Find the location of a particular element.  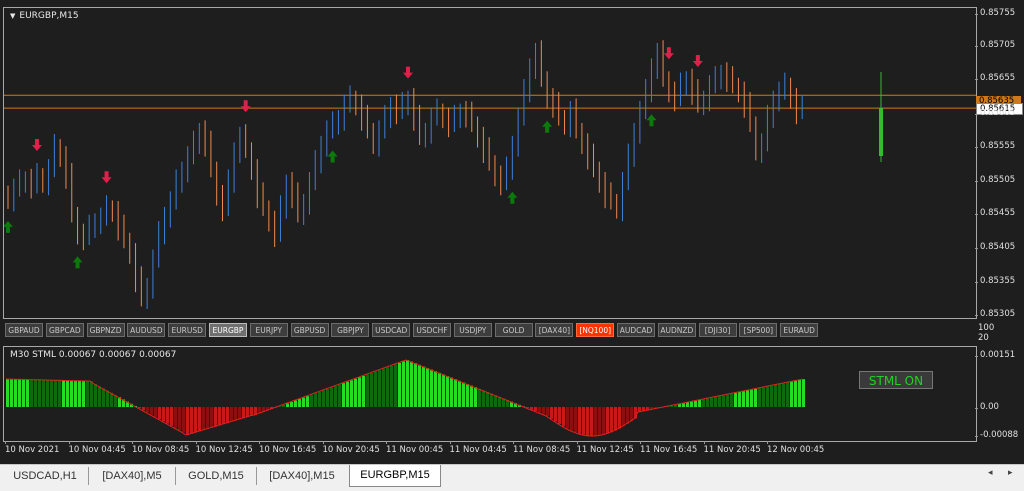

tab-dax40-m5: [DAX40],M5 is located at coordinates (132, 476).